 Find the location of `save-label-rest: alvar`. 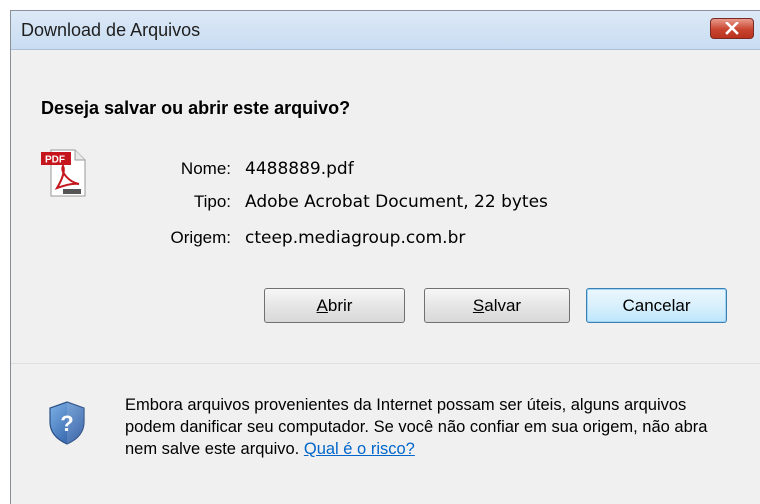

save-label-rest: alvar is located at coordinates (503, 305).